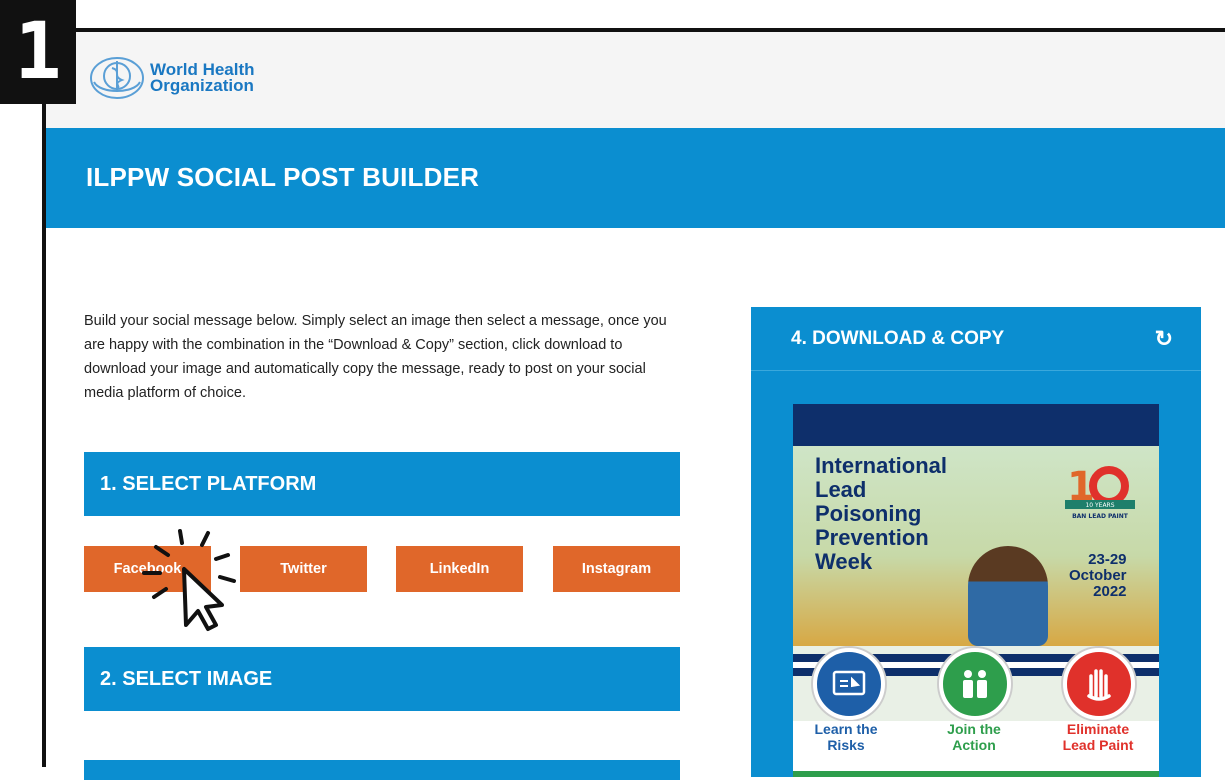 This screenshot has height=780, width=1225. Describe the element at coordinates (382, 770) in the screenshot. I see `section-next-bar` at that location.